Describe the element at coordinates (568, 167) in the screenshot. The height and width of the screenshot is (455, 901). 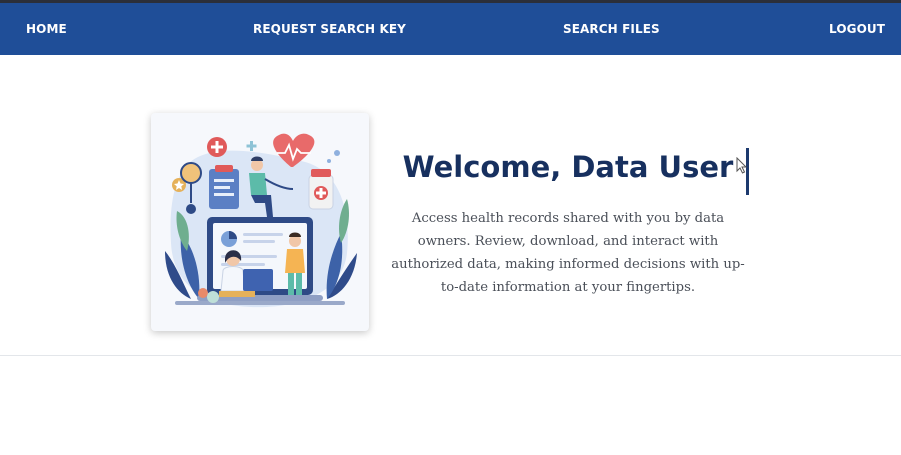
I see `welcome-title: Welcome, Data User` at that location.